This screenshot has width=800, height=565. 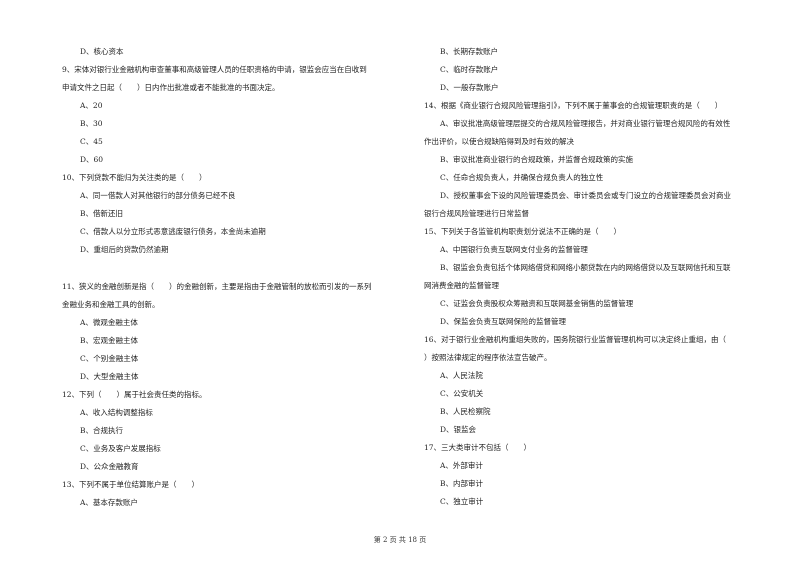 I want to click on answer-option: B、宏观金融主体, so click(x=109, y=340).